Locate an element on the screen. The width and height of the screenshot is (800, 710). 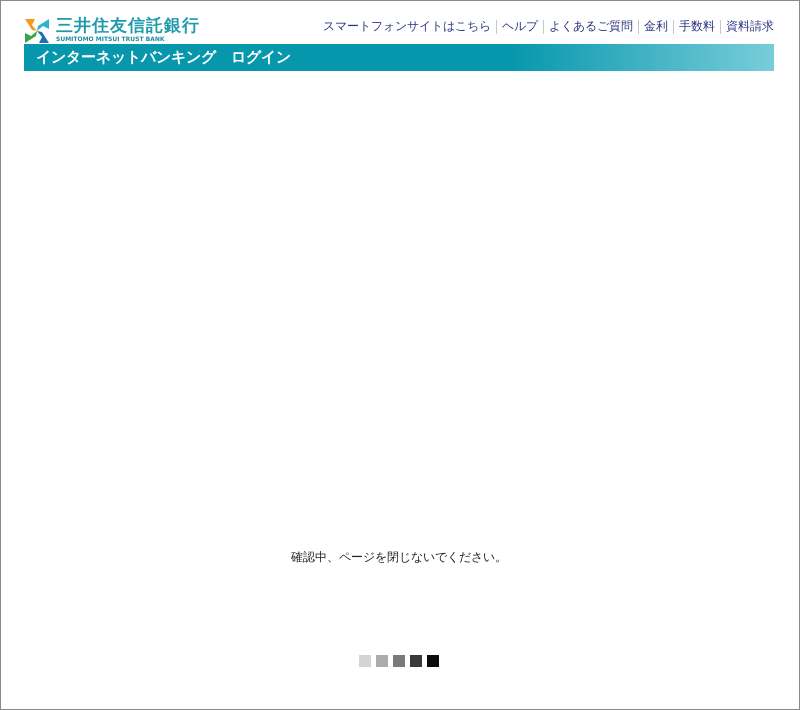
header-link: 手数料 is located at coordinates (697, 26).